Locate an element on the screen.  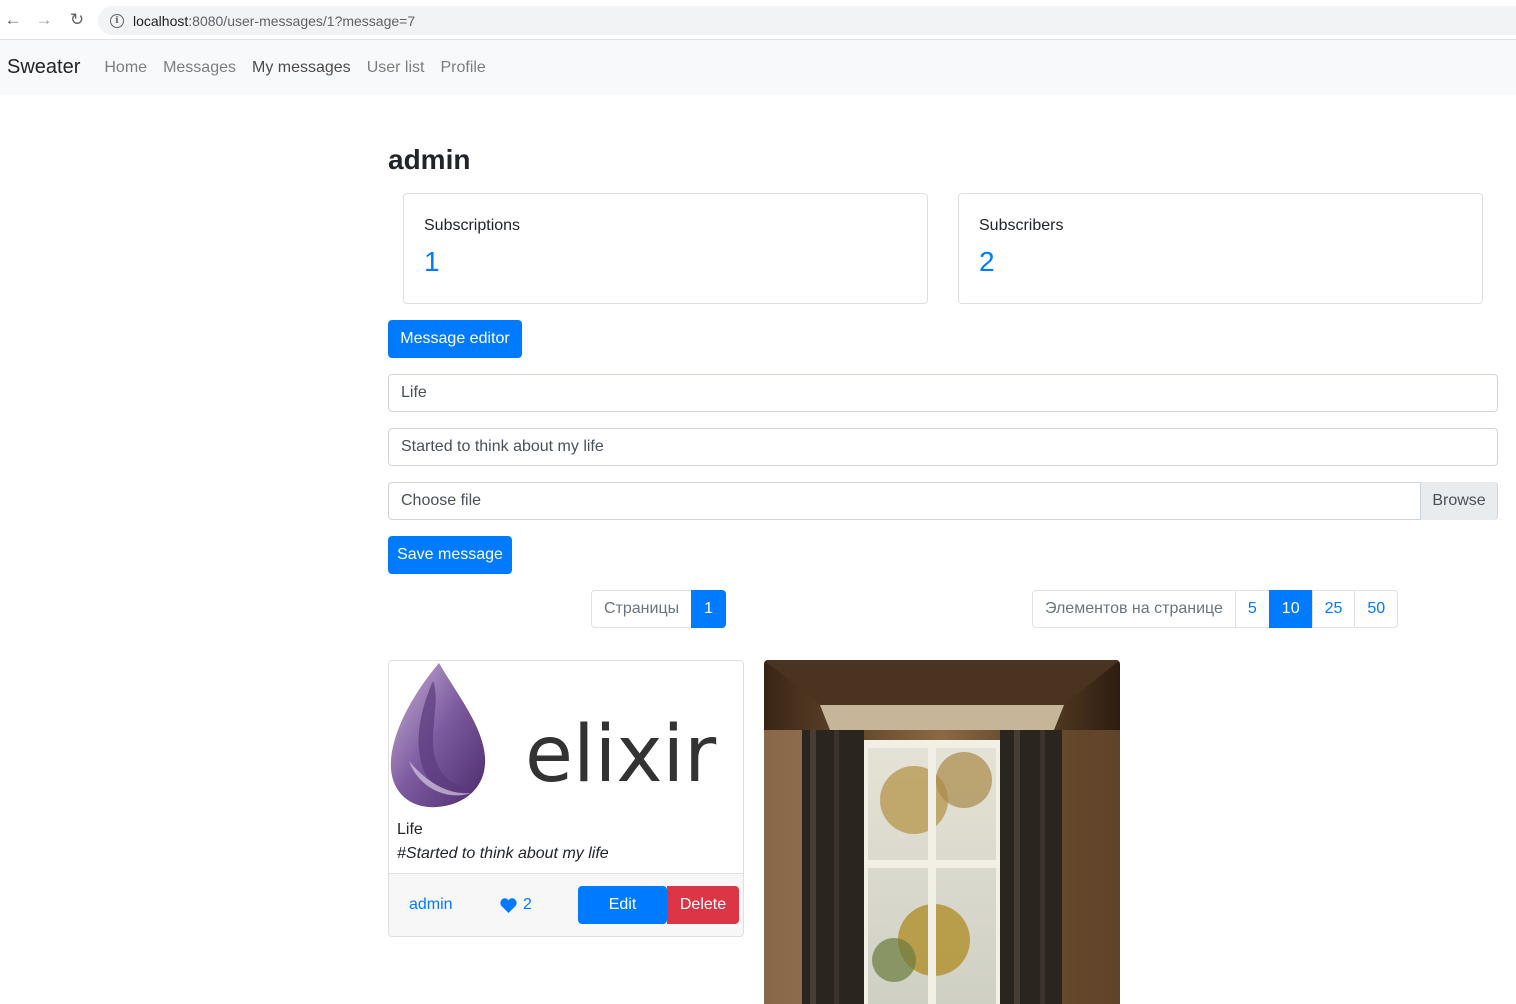
url-path: :8080/user-messages/1?message=7 is located at coordinates (302, 20).